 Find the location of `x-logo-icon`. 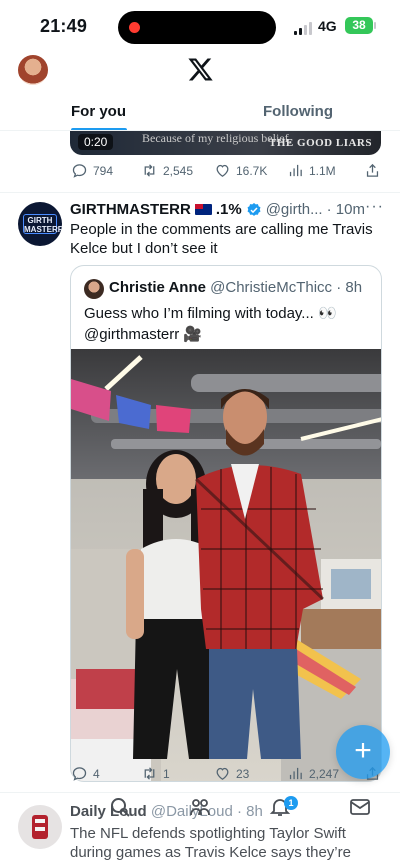

x-logo-icon is located at coordinates (200, 69).